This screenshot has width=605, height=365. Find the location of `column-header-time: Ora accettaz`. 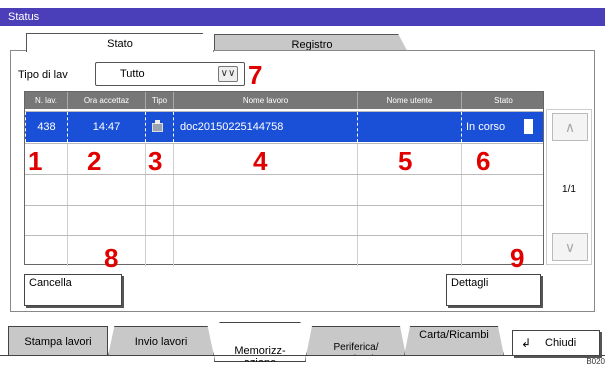

column-header-time: Ora accettaz is located at coordinates (106, 100).